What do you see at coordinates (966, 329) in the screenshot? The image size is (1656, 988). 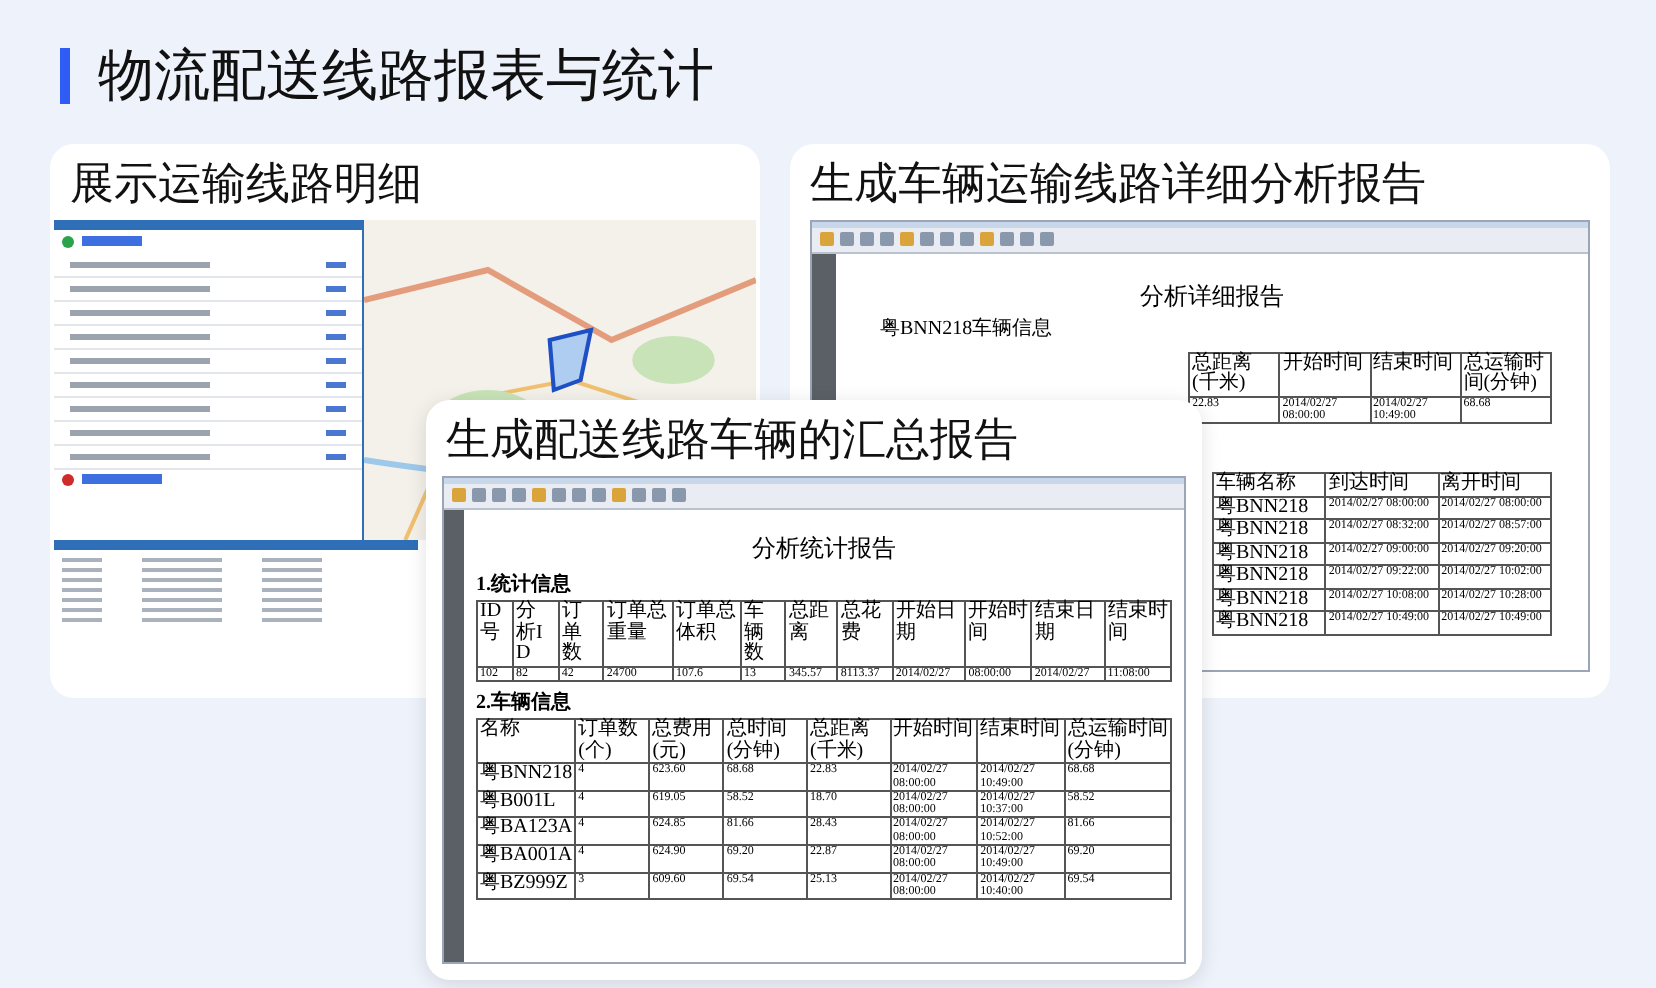 I see `report-subtitle: 粤BNN218车辆信息` at bounding box center [966, 329].